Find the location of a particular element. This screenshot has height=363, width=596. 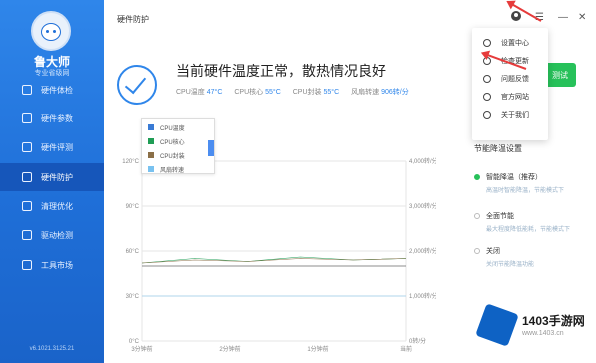

energy-option-off: 关闭 关闭节能降温功能 is located at coordinates (504, 257).